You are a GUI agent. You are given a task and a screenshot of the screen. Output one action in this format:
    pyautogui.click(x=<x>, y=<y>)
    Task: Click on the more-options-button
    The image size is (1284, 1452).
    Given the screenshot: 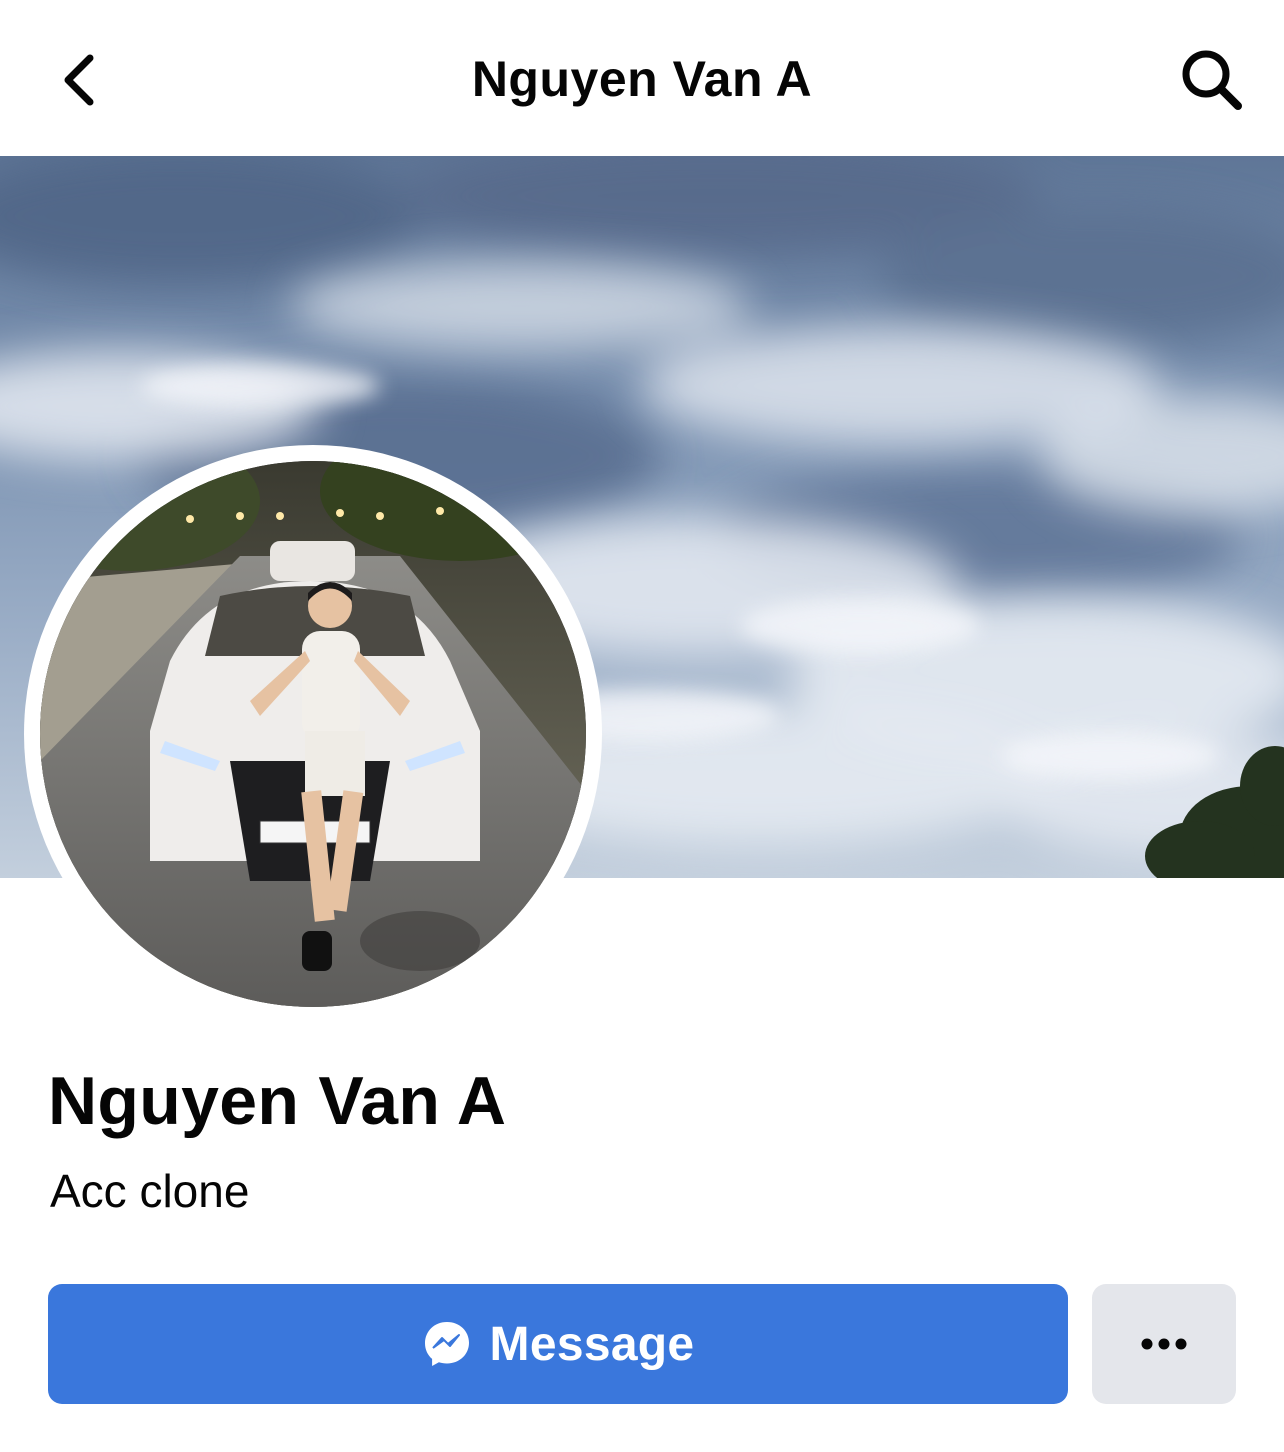 What is the action you would take?
    pyautogui.click(x=1164, y=1344)
    